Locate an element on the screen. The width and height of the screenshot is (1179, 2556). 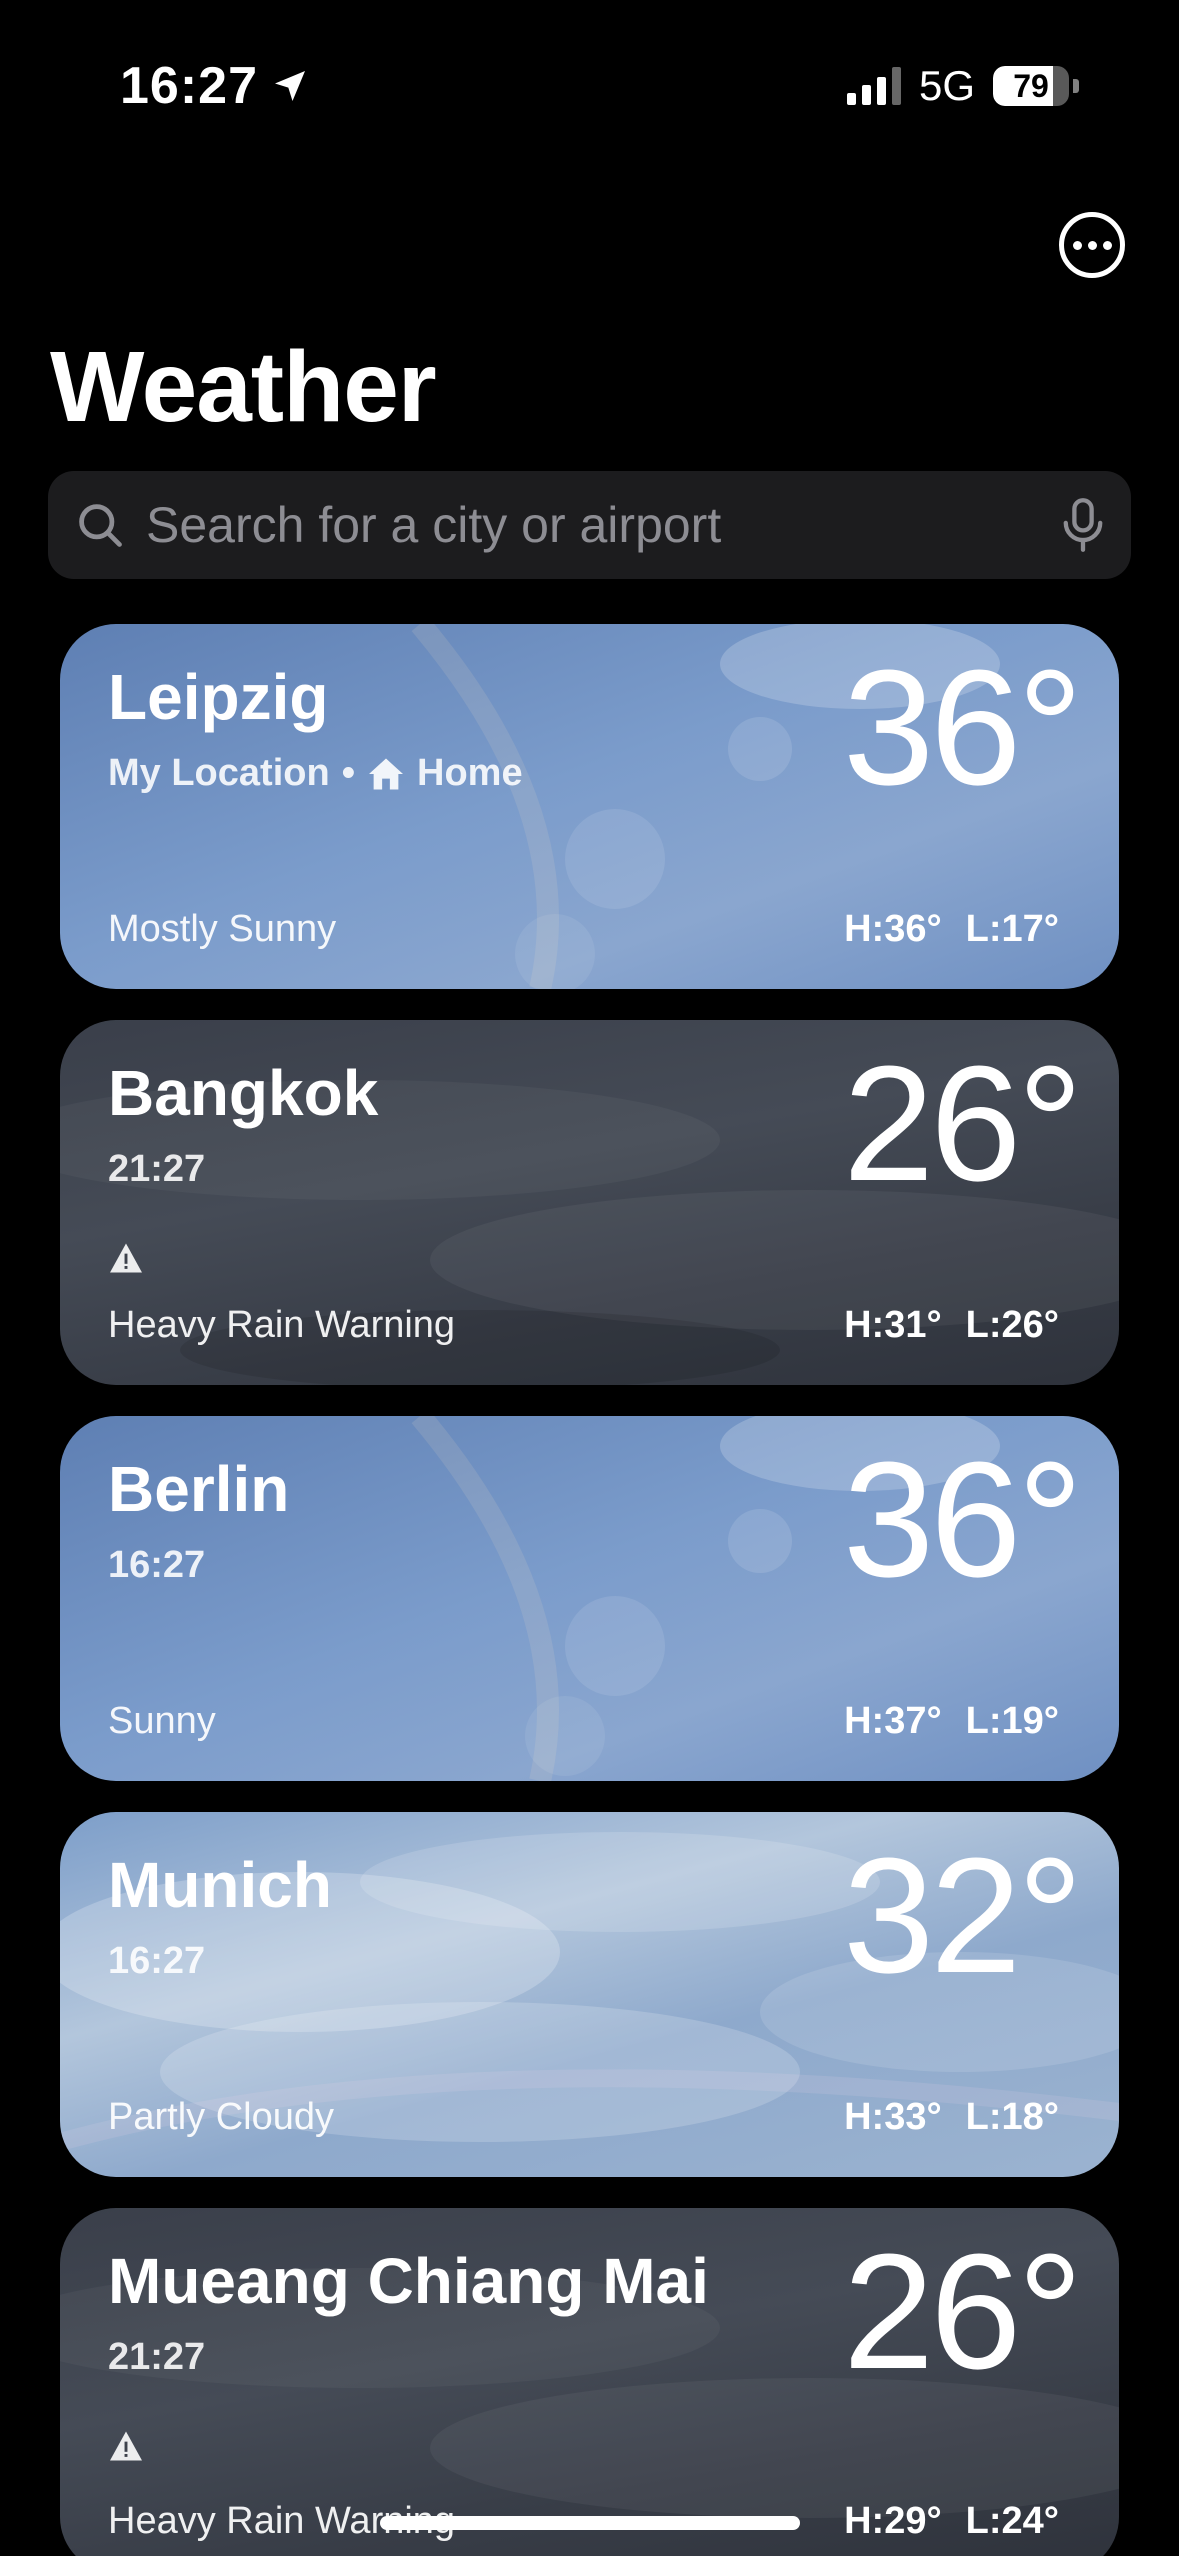
city-name: Berlin is located at coordinates (199, 1489).